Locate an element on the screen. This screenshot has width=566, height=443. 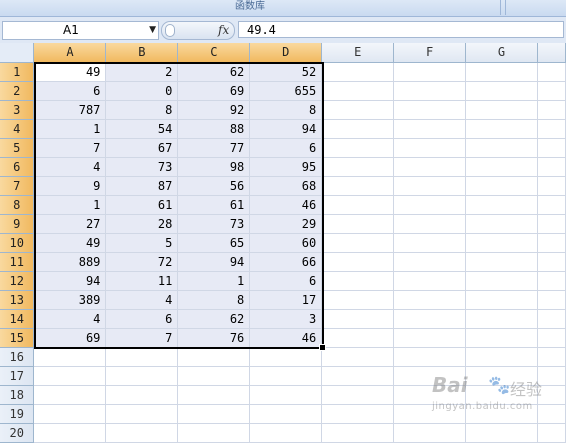
cell-d13: 17 is located at coordinates (286, 300).